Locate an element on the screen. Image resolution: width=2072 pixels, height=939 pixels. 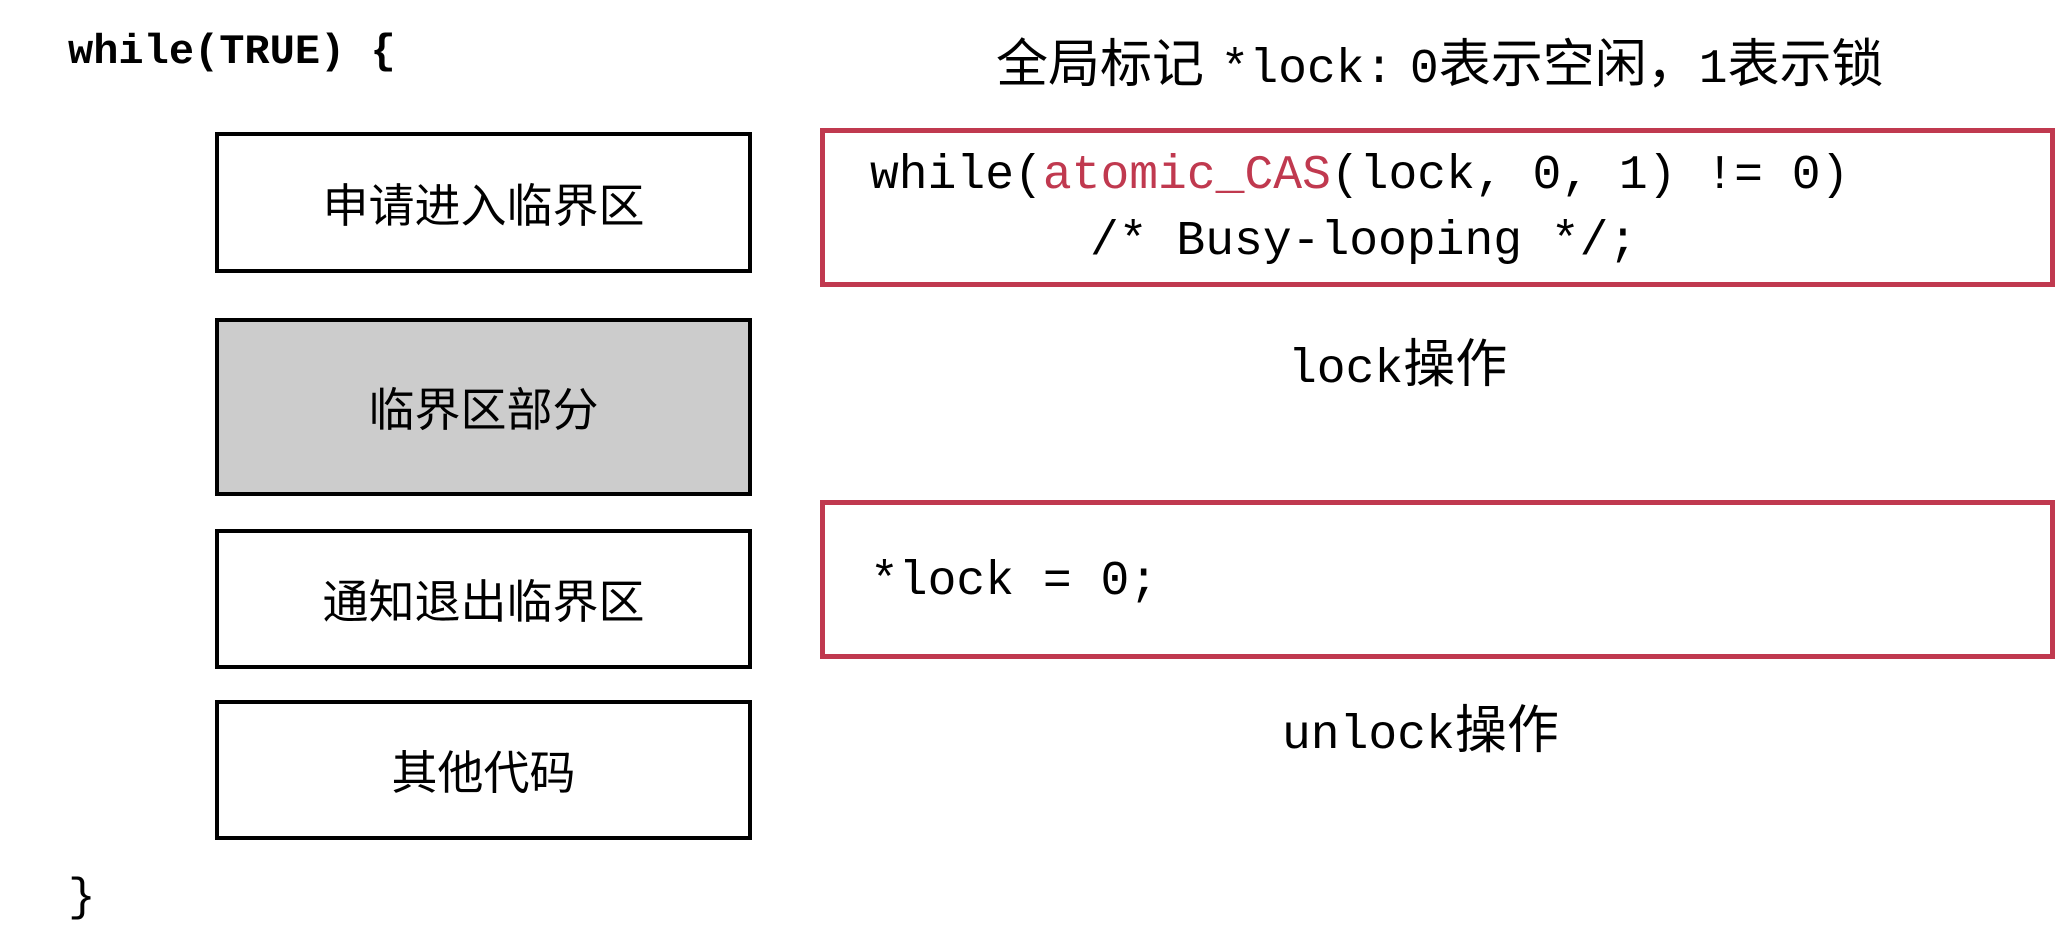
step-notify-exit-critical-section: 通知退出临界区 is located at coordinates (483, 599).